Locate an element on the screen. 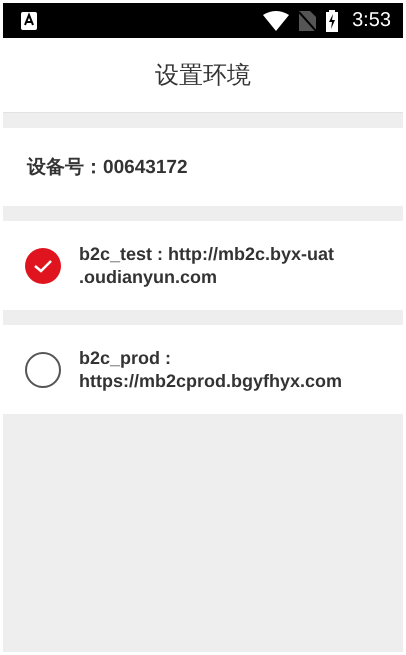  check-icon is located at coordinates (43, 265).